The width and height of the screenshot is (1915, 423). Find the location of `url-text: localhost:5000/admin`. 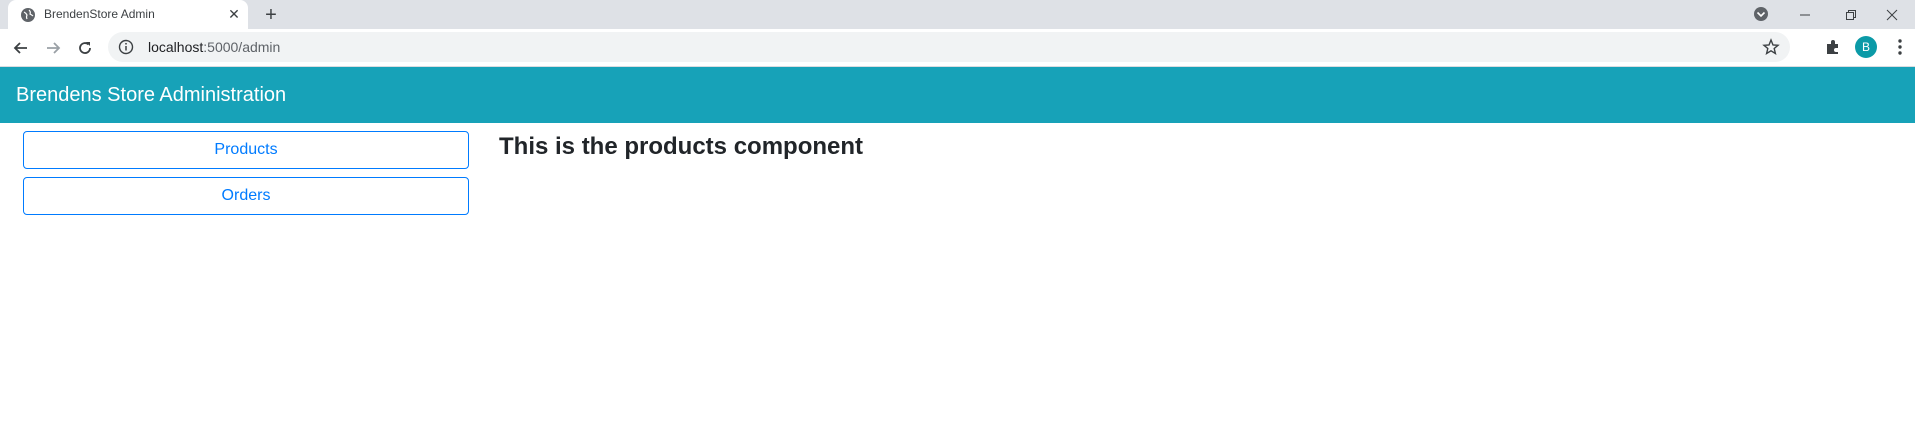

url-text: localhost:5000/admin is located at coordinates (214, 47).